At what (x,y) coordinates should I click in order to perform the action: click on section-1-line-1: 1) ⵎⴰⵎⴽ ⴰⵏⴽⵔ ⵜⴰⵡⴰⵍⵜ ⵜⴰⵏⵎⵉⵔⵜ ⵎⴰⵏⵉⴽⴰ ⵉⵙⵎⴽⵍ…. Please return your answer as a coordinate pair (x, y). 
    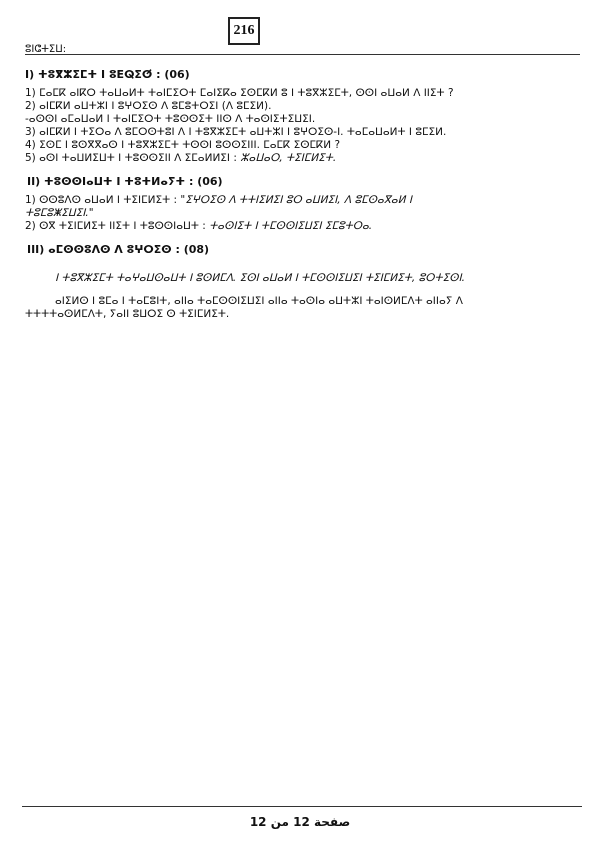
    Looking at the image, I should click on (239, 93).